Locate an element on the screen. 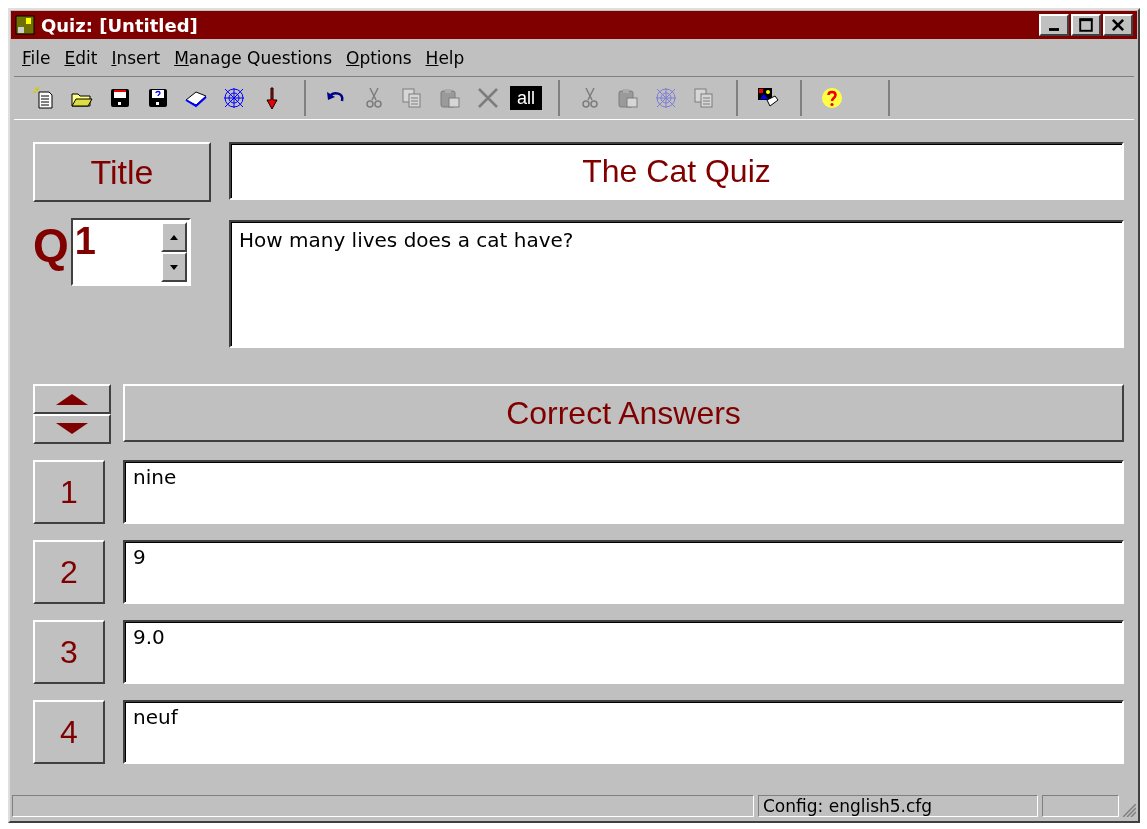 Image resolution: width=1147 pixels, height=829 pixels. down-arrow-icon is located at coordinates (173, 267).